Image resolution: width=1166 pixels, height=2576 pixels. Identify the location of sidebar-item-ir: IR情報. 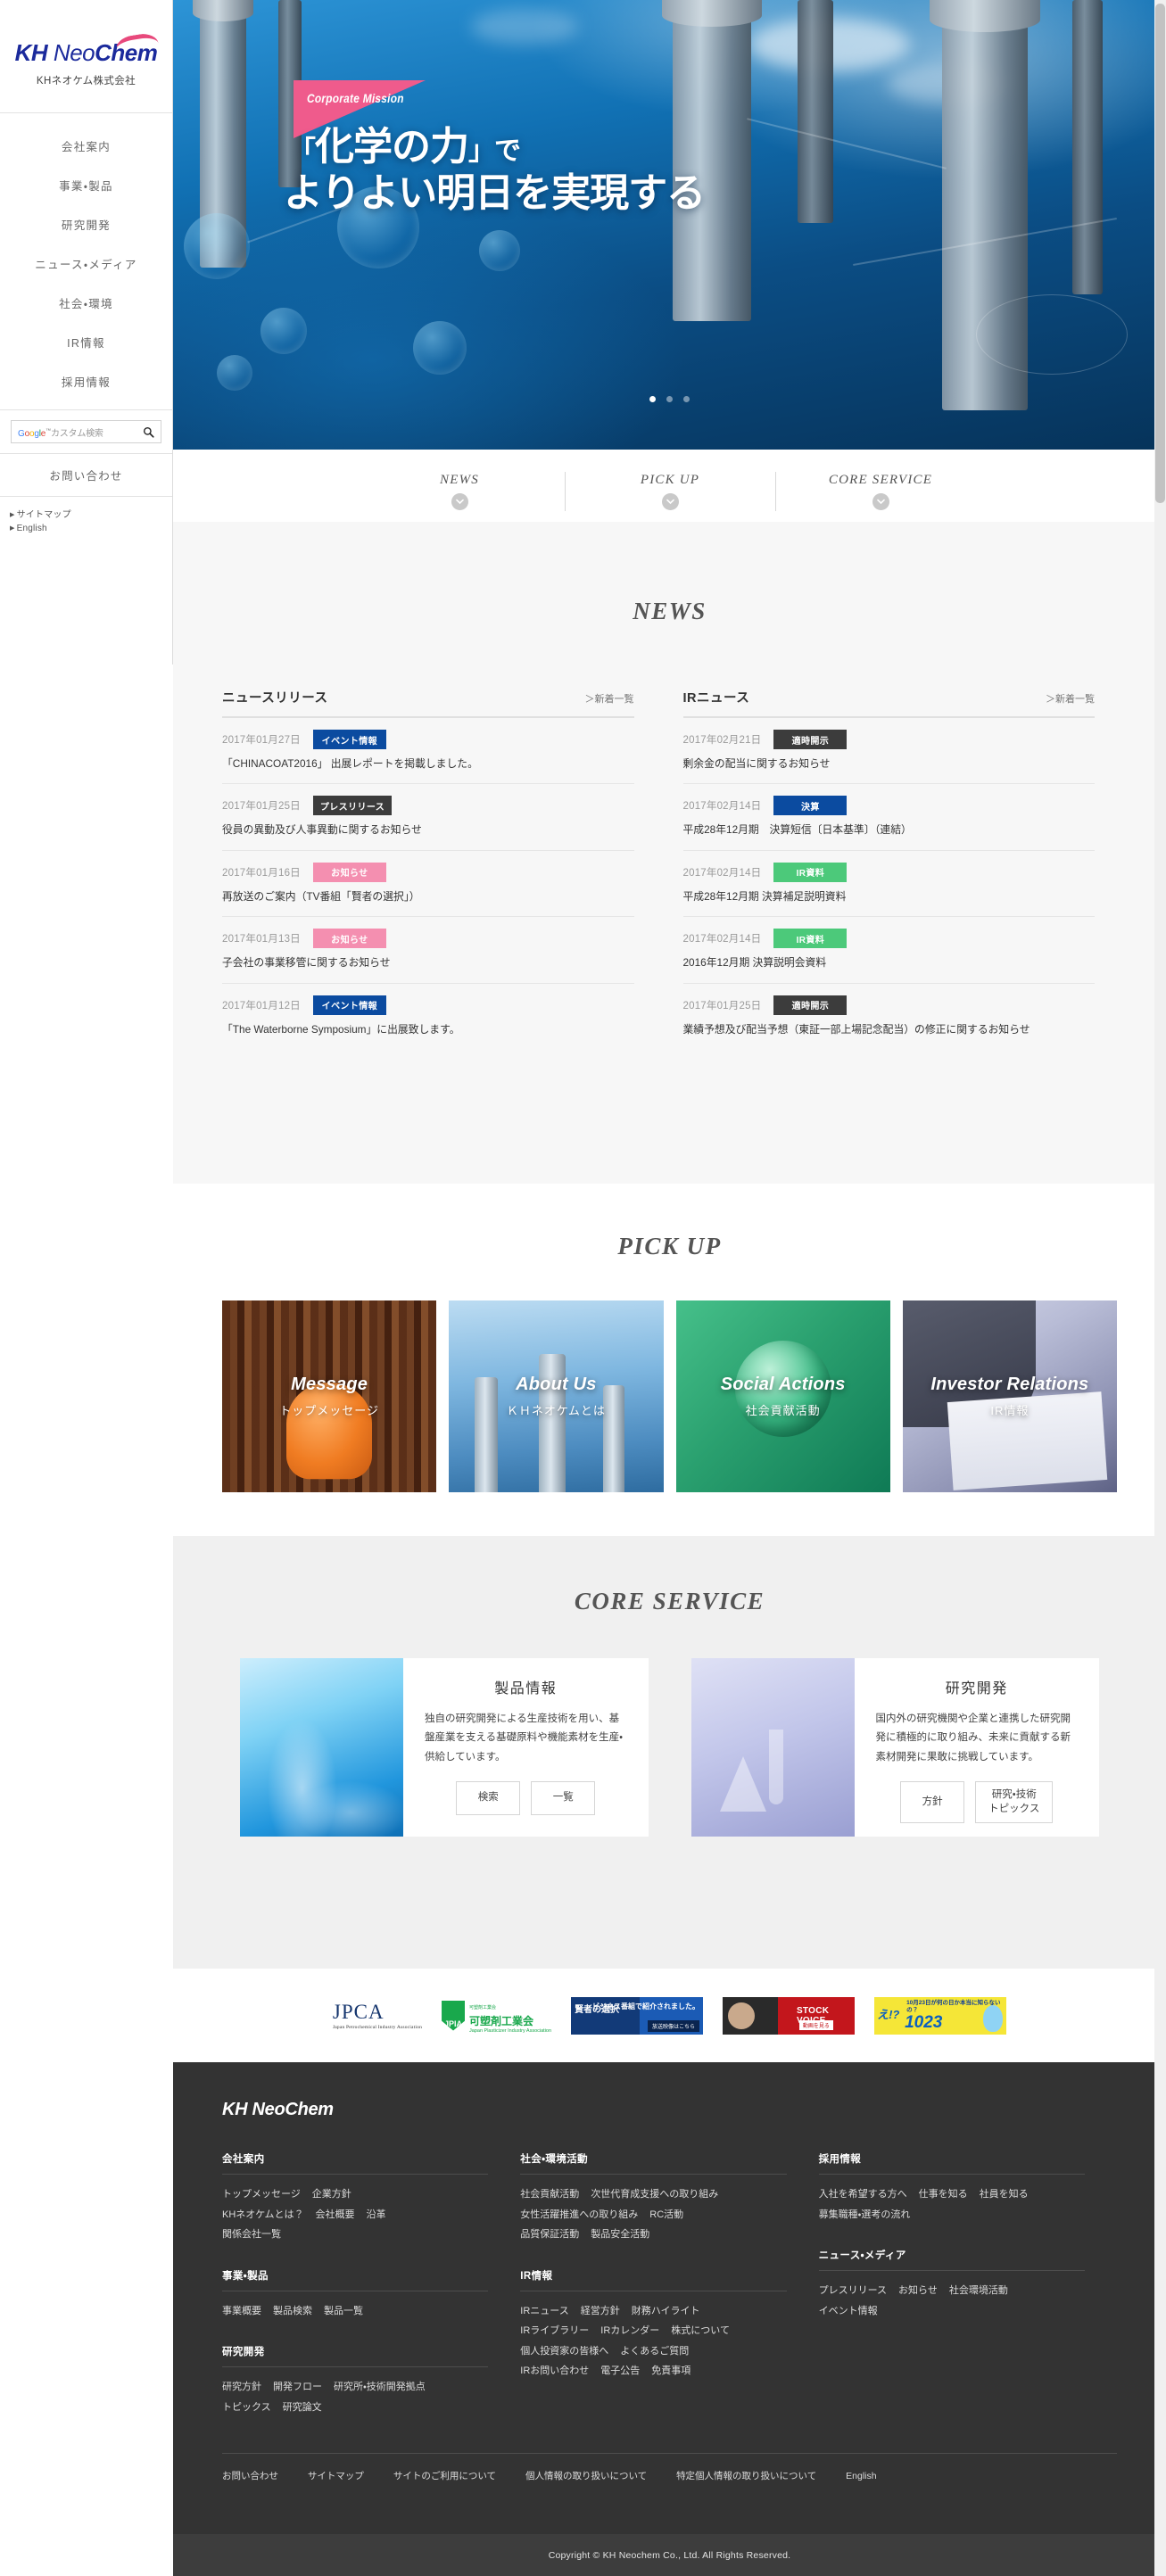
(86, 341).